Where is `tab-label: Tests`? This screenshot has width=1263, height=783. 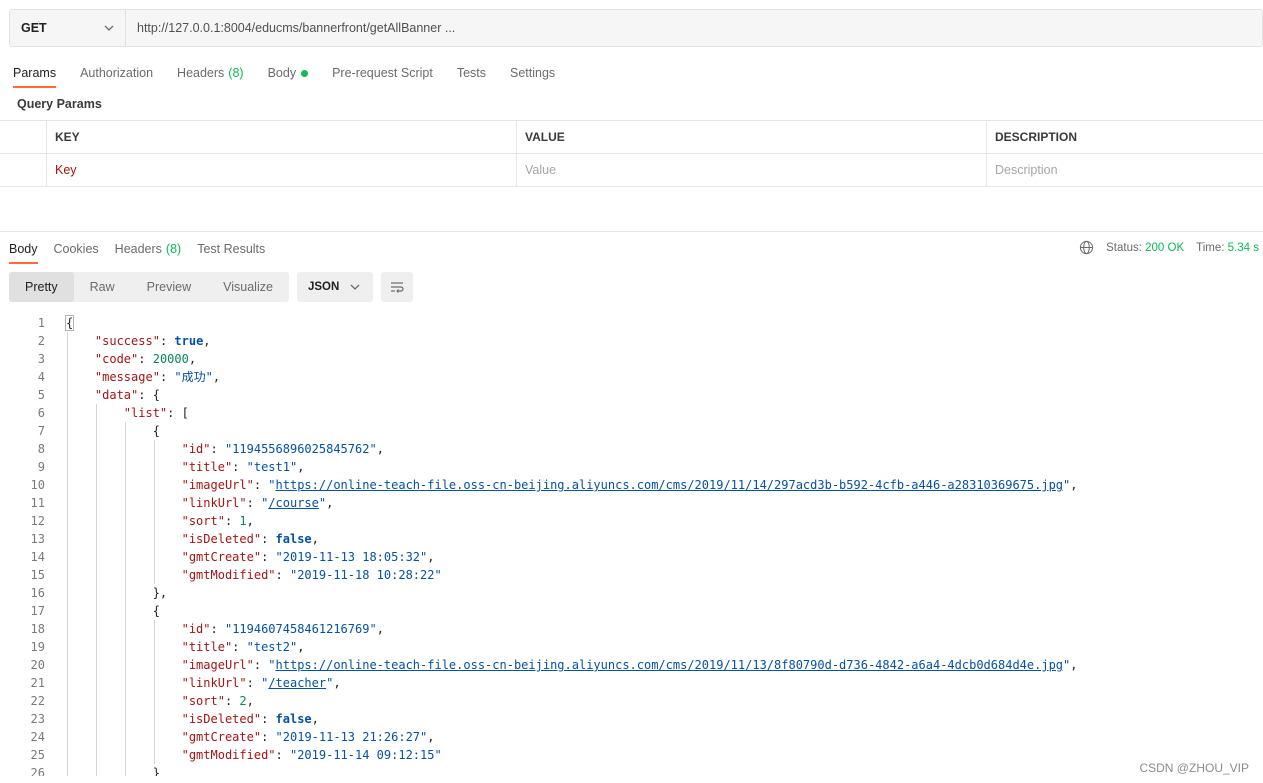 tab-label: Tests is located at coordinates (471, 73).